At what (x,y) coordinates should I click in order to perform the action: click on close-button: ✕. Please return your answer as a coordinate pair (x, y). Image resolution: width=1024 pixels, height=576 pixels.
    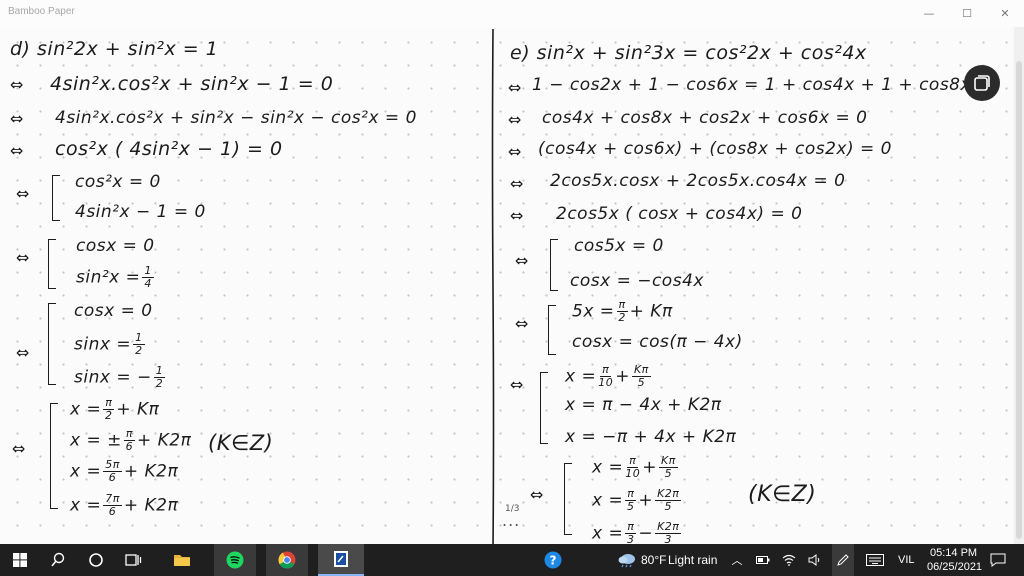
    Looking at the image, I should click on (1005, 13).